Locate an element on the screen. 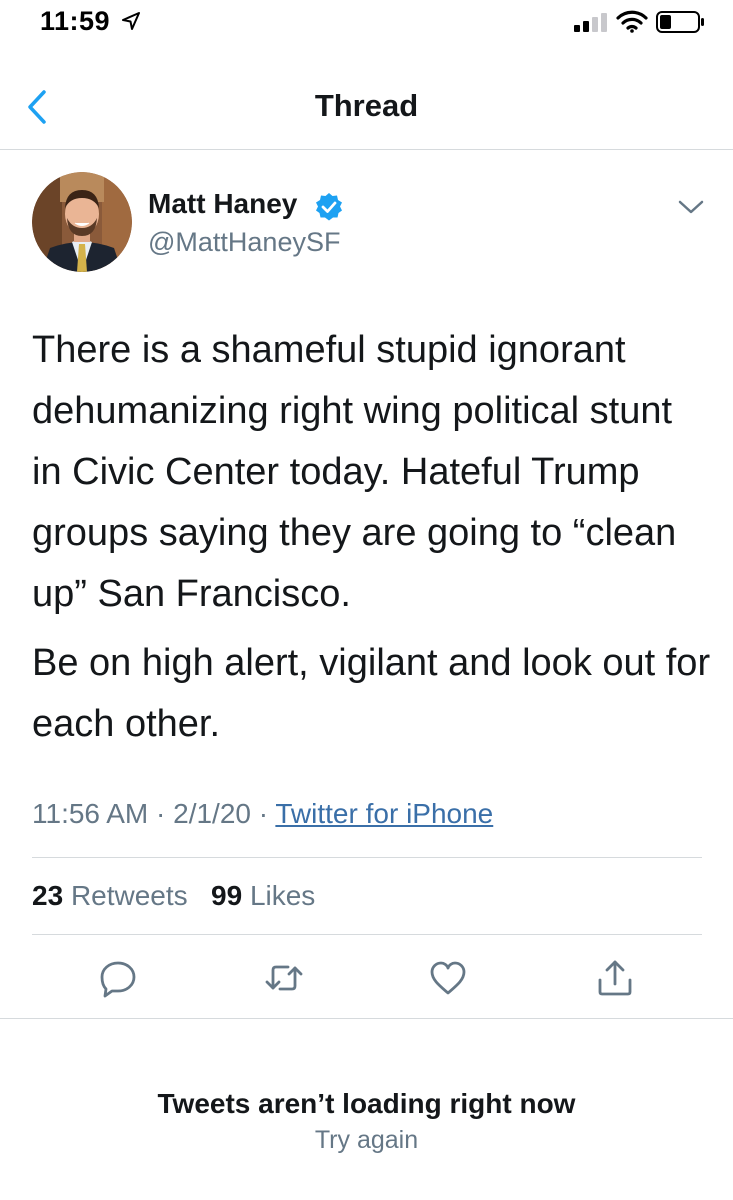  share-icon is located at coordinates (615, 978).